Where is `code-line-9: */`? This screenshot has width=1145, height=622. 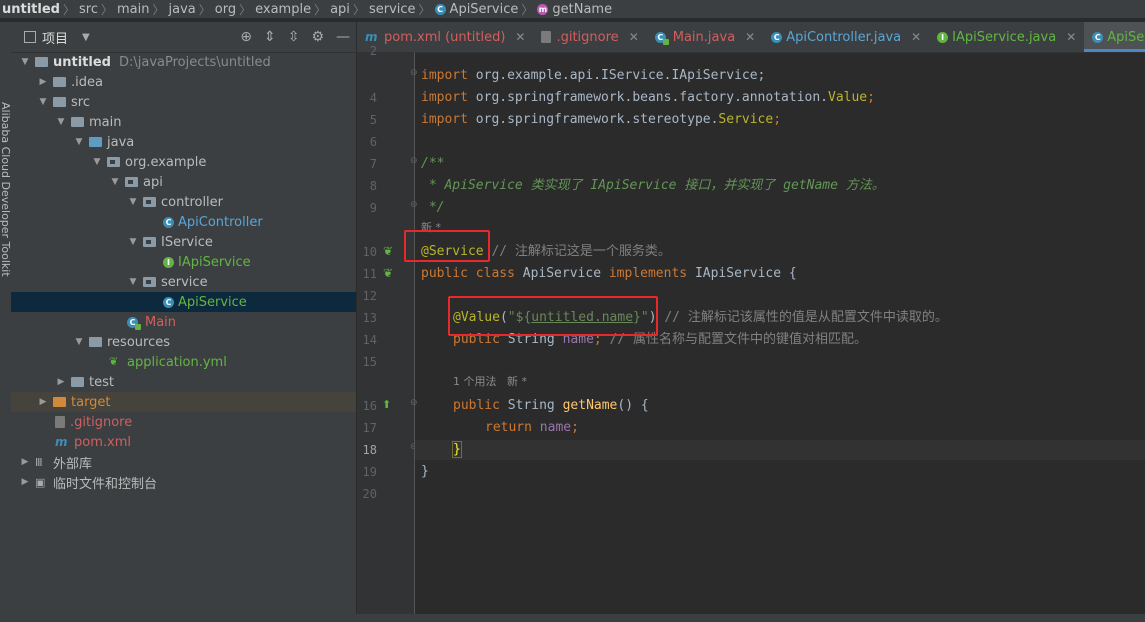 code-line-9: */ is located at coordinates (433, 207).